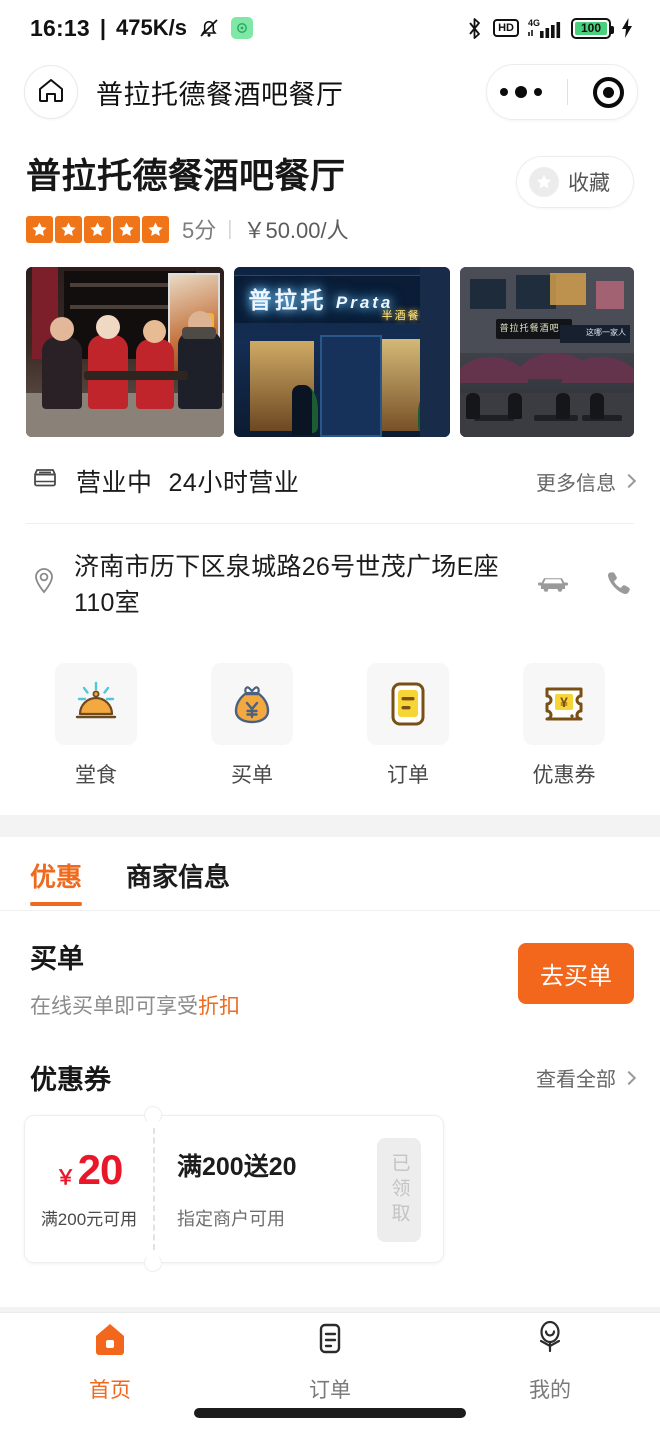  Describe the element at coordinates (298, 1189) in the screenshot. I see `coupon-detail-area: 满200送20 指定商户可用 已领取` at that location.